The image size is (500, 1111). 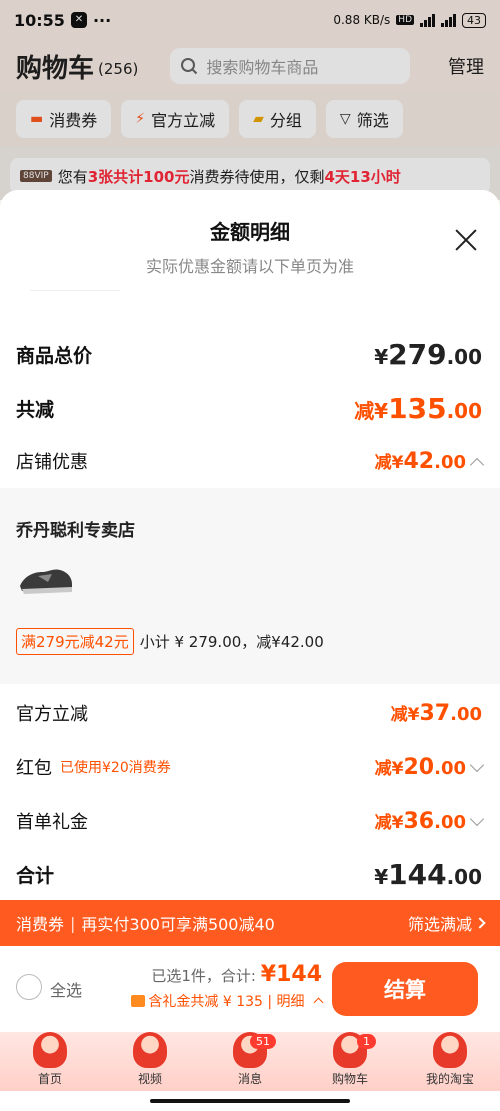 What do you see at coordinates (249, 266) in the screenshot?
I see `sheet-subtitle: 实际优惠金额请以下单页为准` at bounding box center [249, 266].